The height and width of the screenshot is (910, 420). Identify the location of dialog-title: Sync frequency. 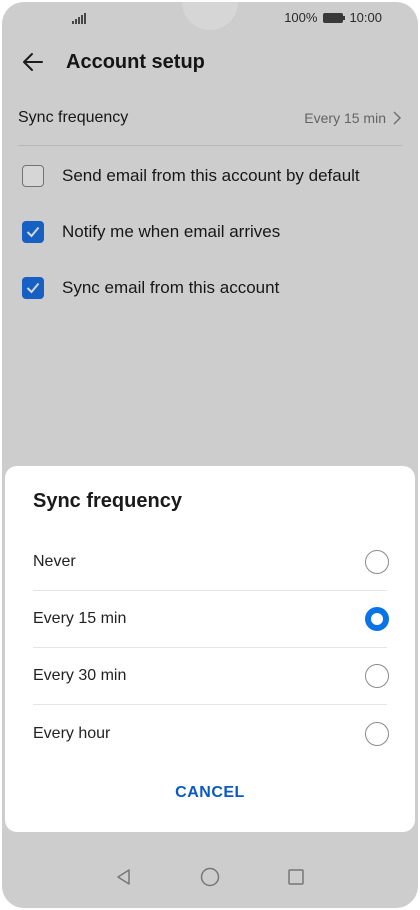
(107, 501).